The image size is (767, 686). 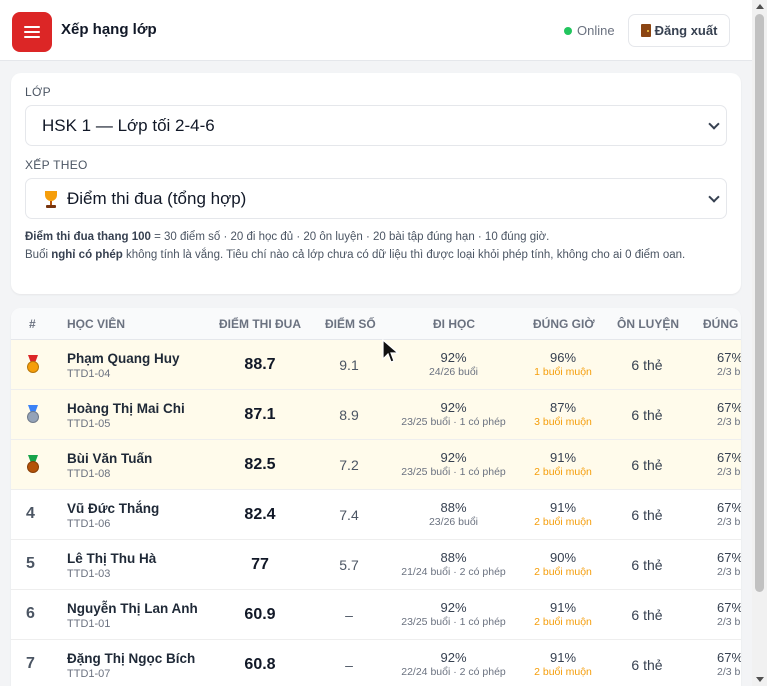 What do you see at coordinates (760, 679) in the screenshot?
I see `scroll-down-icon` at bounding box center [760, 679].